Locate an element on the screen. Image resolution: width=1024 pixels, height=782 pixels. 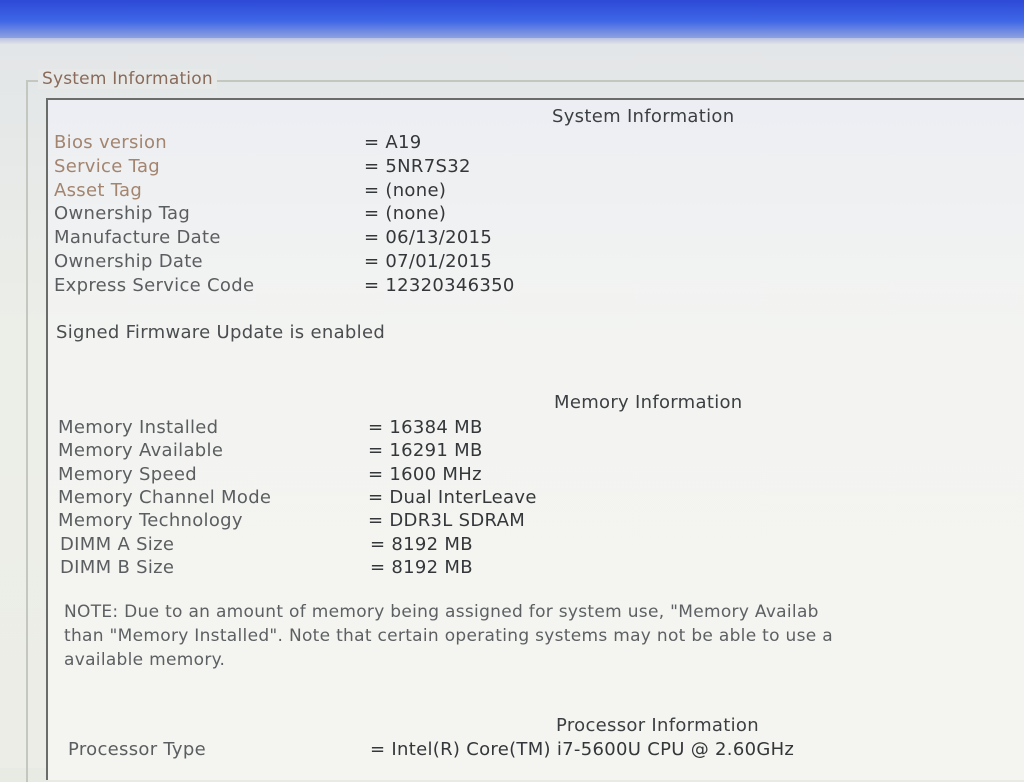
info-row-ownership-date: Ownership Date = 07/01/2015 is located at coordinates (534, 262).